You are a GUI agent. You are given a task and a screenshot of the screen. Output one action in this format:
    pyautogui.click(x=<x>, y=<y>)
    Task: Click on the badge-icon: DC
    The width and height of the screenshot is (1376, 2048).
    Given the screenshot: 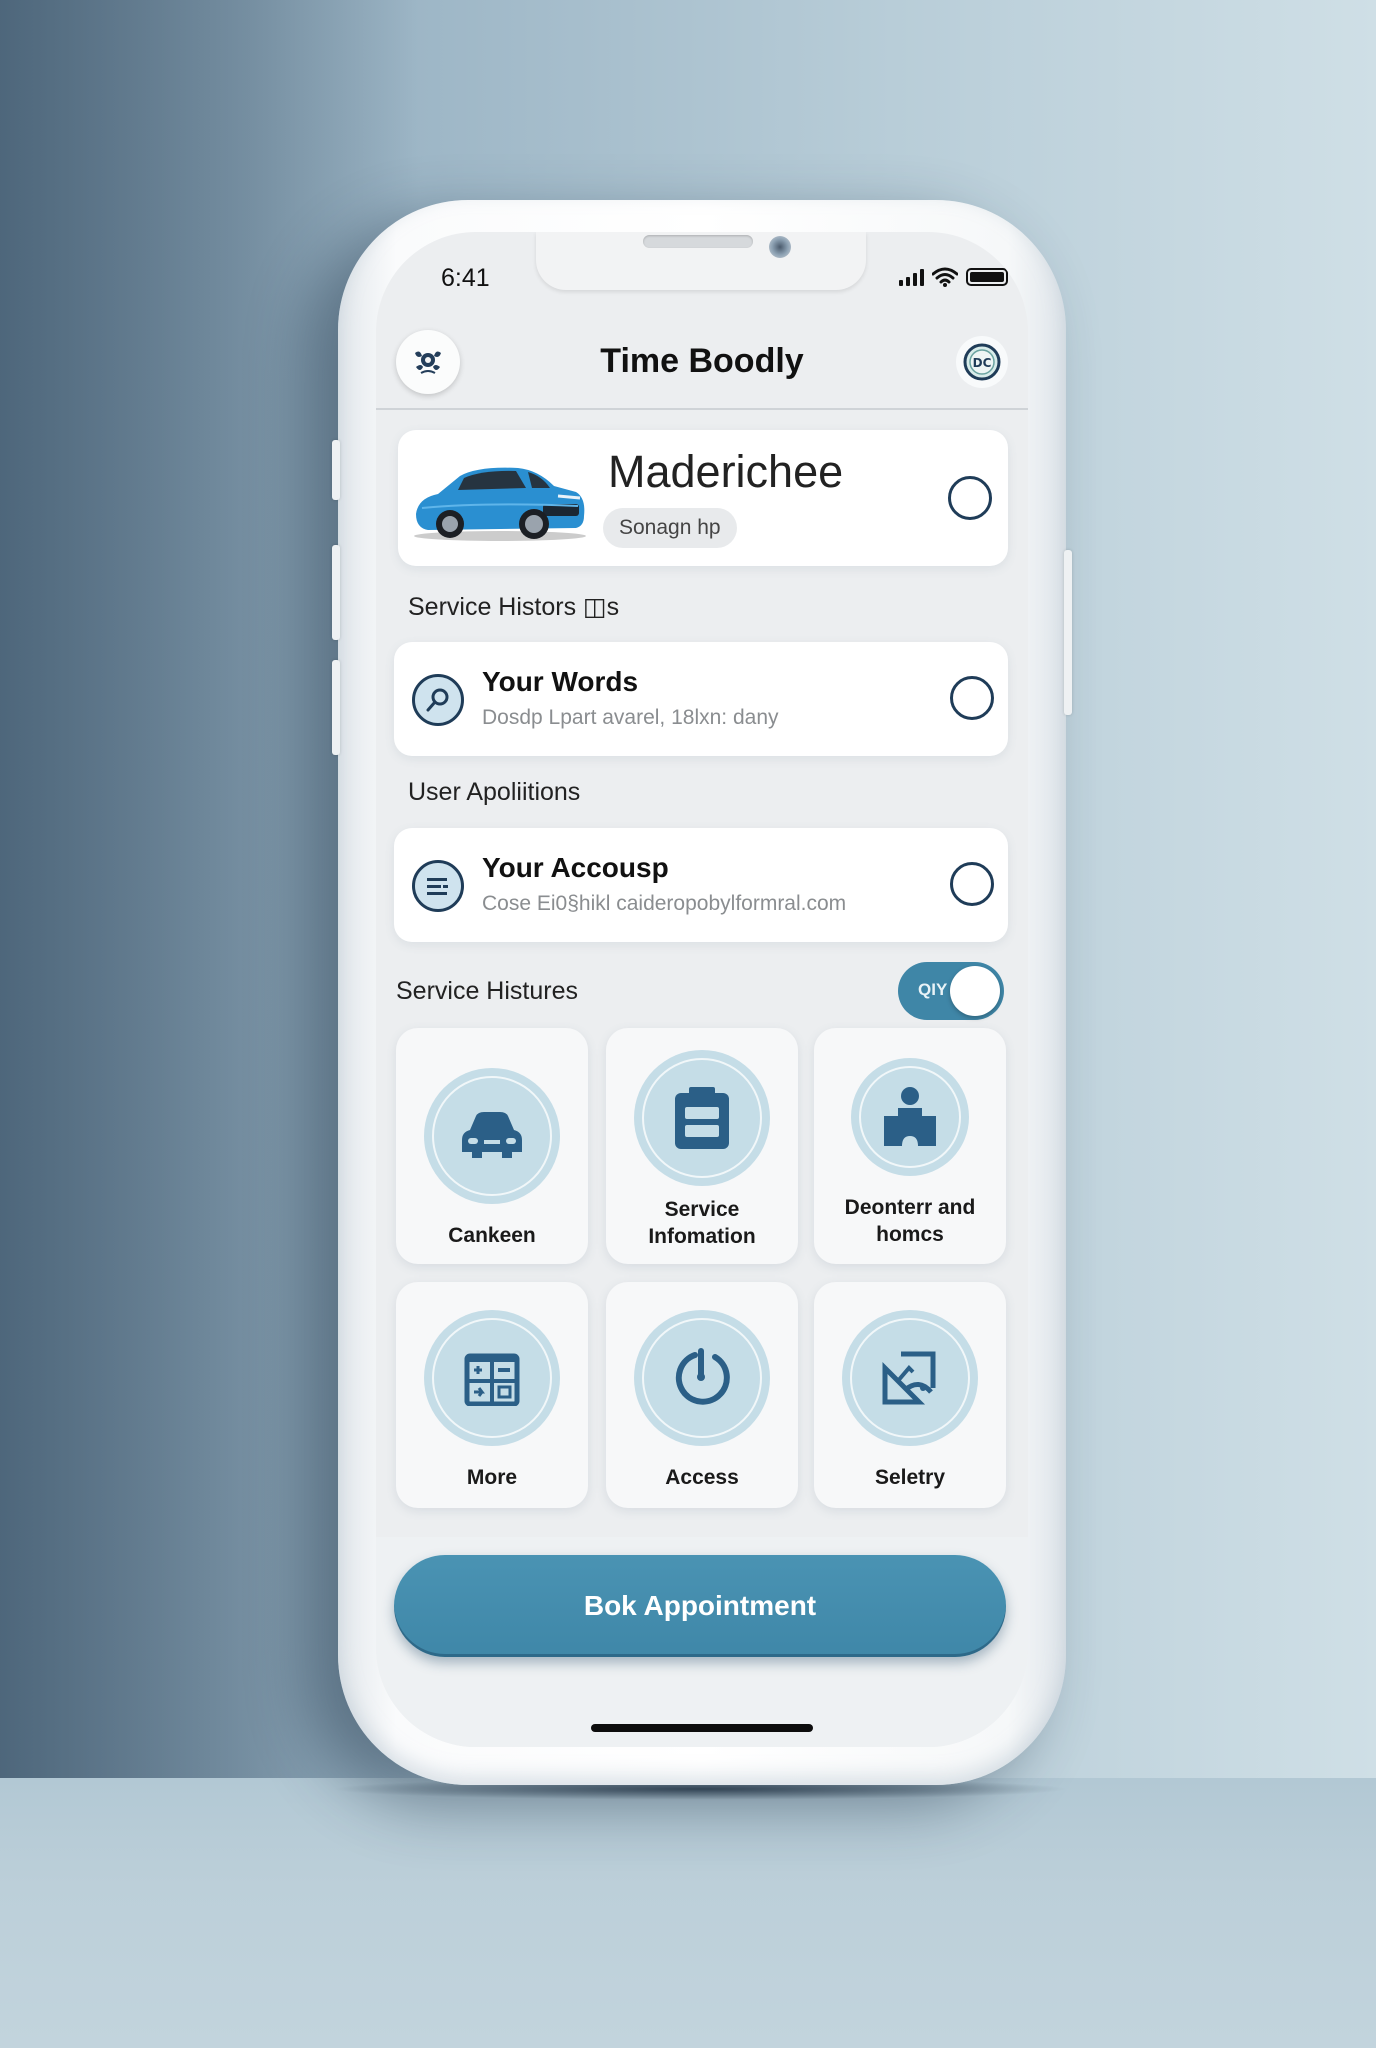 What is the action you would take?
    pyautogui.click(x=982, y=362)
    